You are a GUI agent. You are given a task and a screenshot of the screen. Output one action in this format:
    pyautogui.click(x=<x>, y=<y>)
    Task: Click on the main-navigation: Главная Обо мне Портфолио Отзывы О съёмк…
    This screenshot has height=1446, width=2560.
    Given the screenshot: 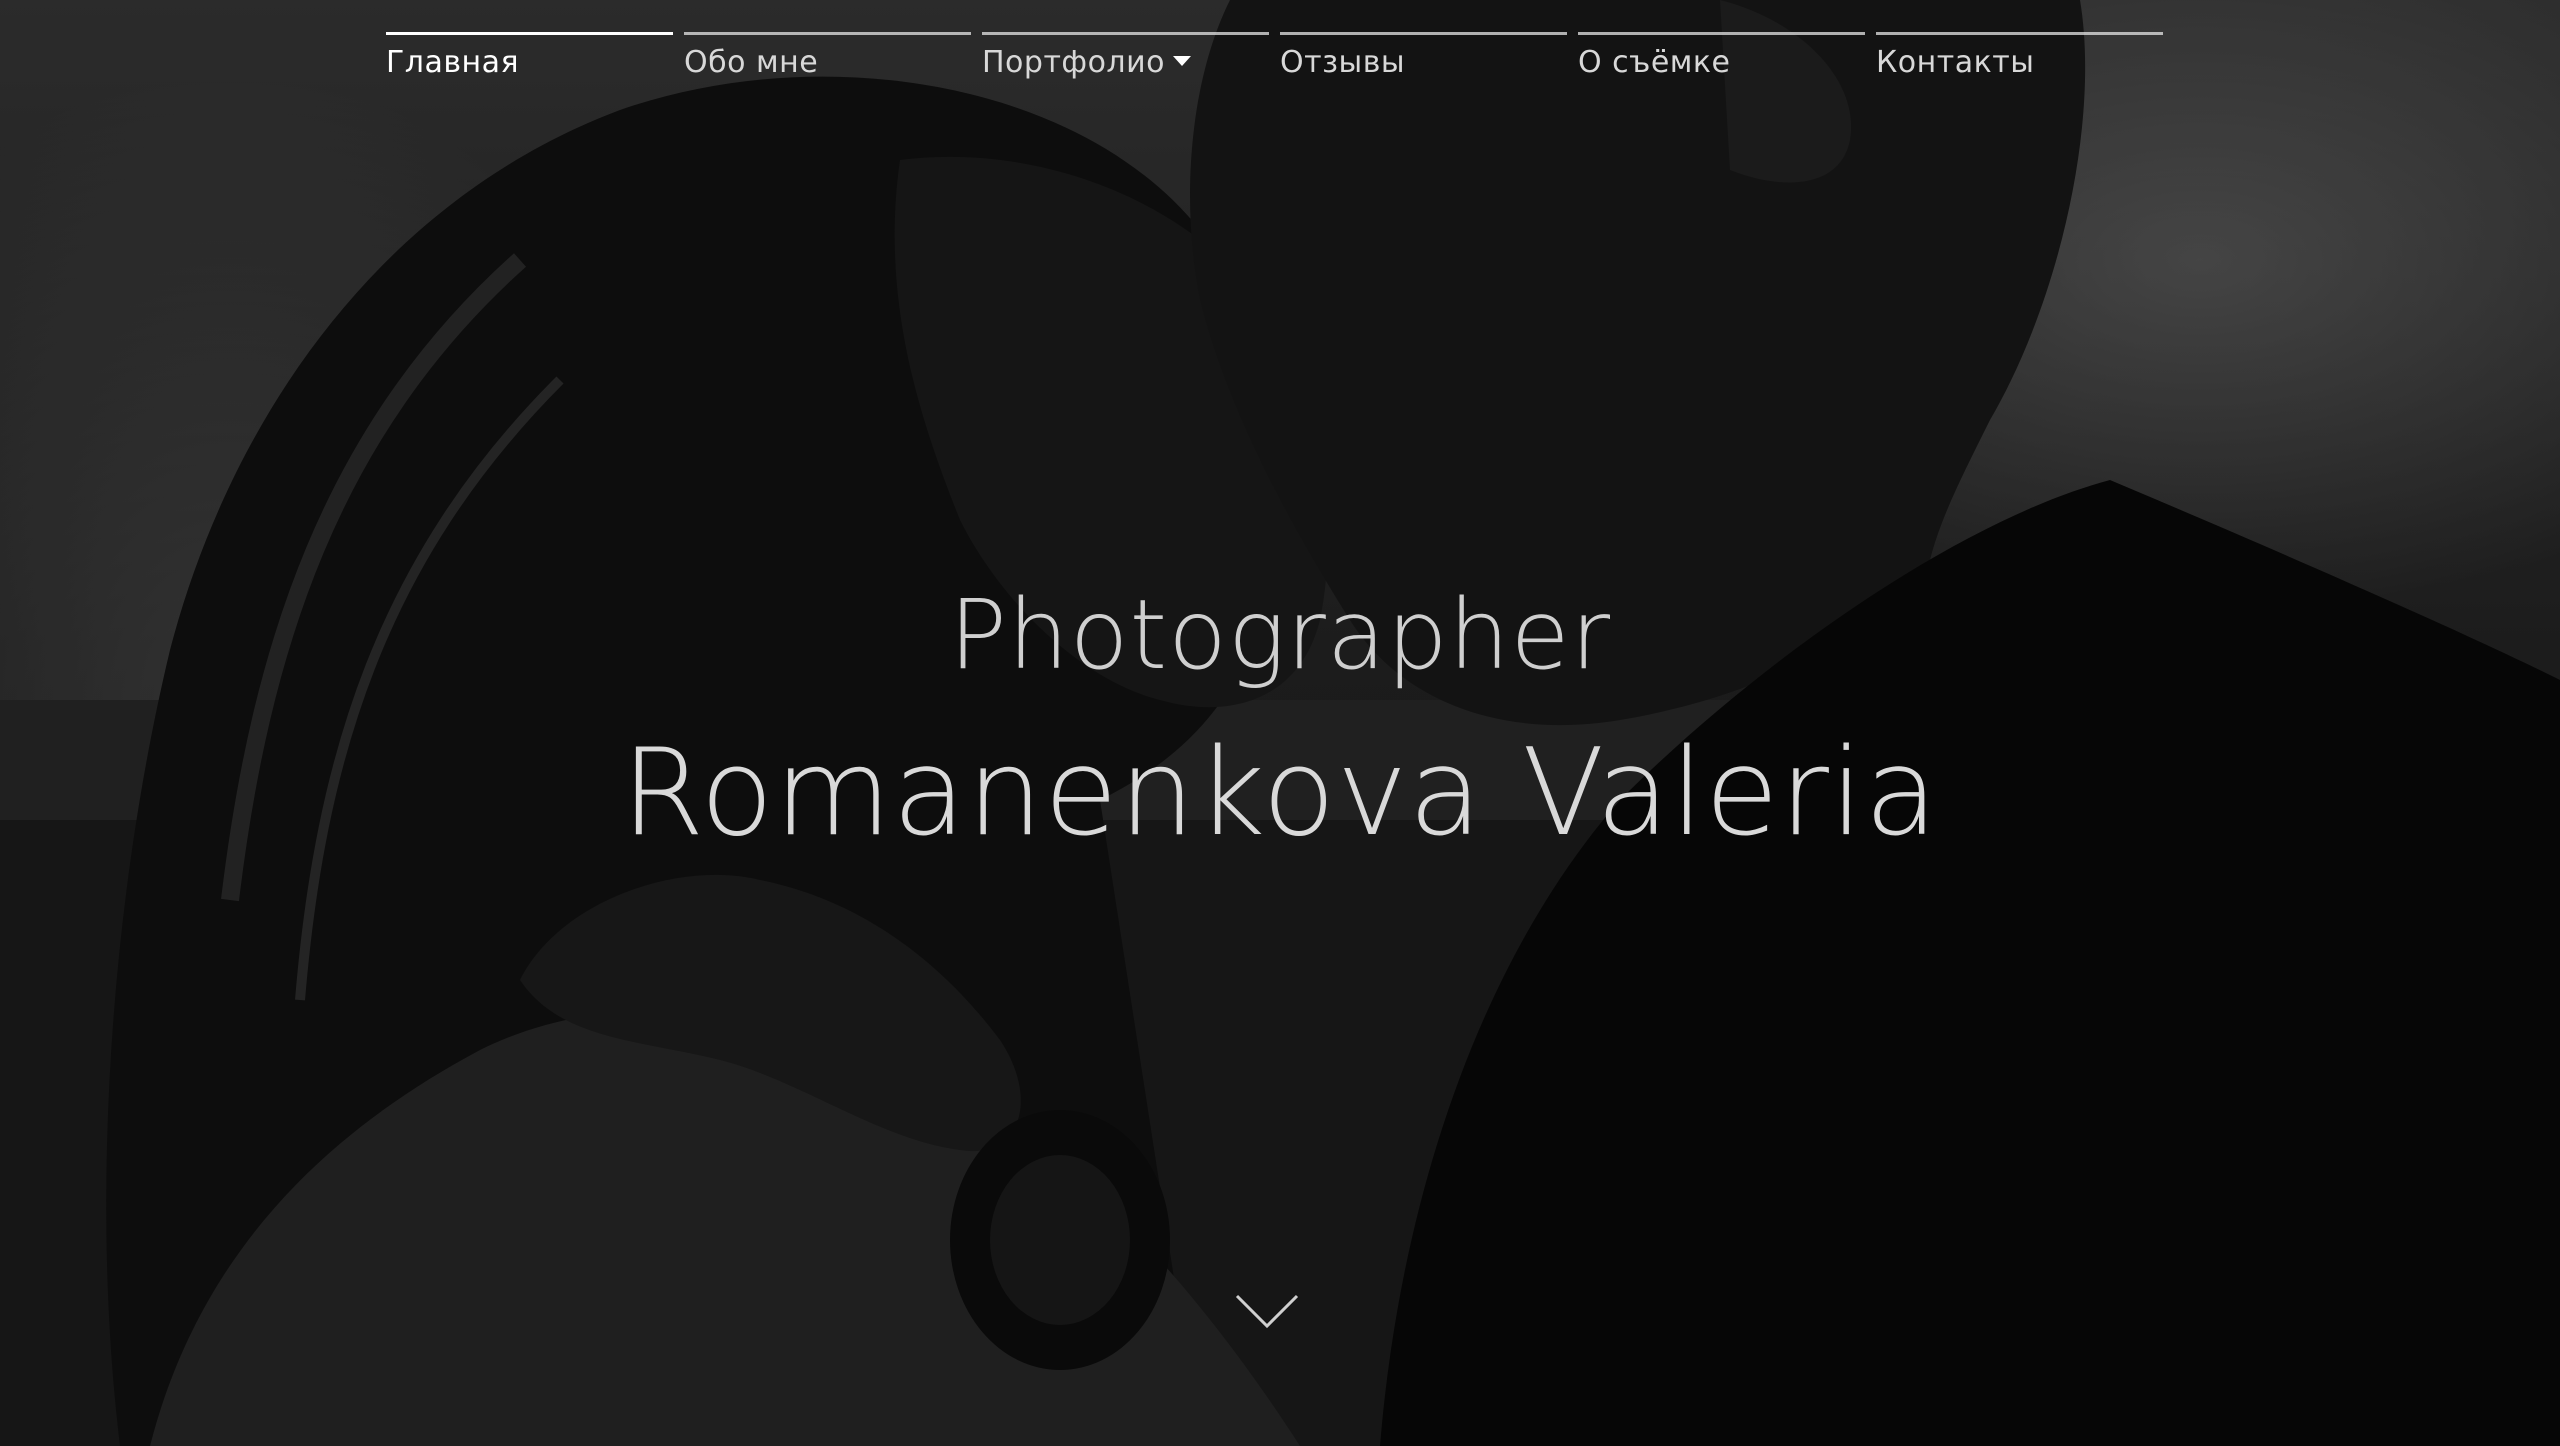 What is the action you would take?
    pyautogui.click(x=1276, y=56)
    